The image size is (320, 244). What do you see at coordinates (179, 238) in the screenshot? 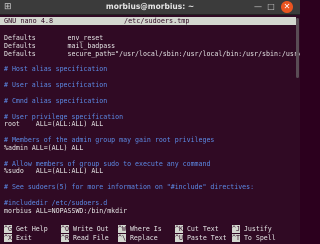
I see `shortcut-key: ^U` at bounding box center [179, 238].